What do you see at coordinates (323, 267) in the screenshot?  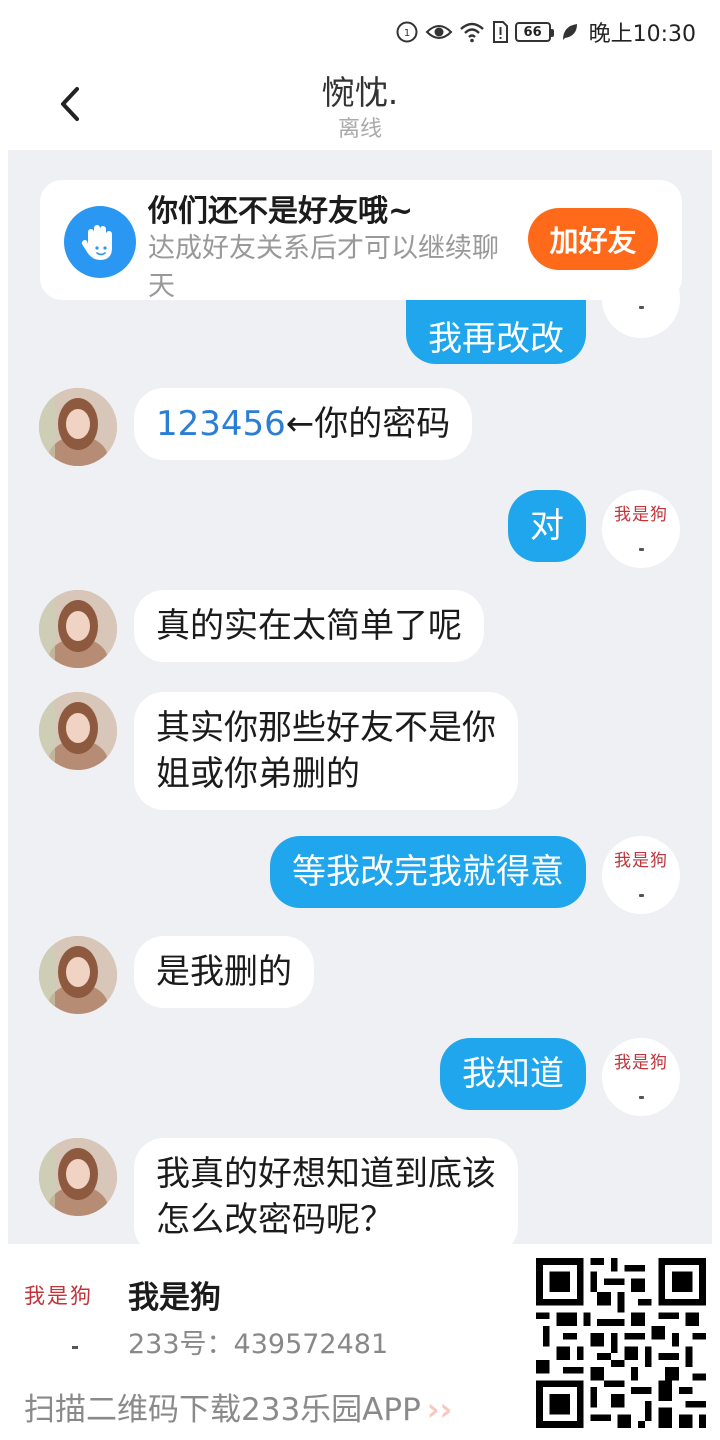 I see `card-description: 达成好友关系后才可以继续聊天` at bounding box center [323, 267].